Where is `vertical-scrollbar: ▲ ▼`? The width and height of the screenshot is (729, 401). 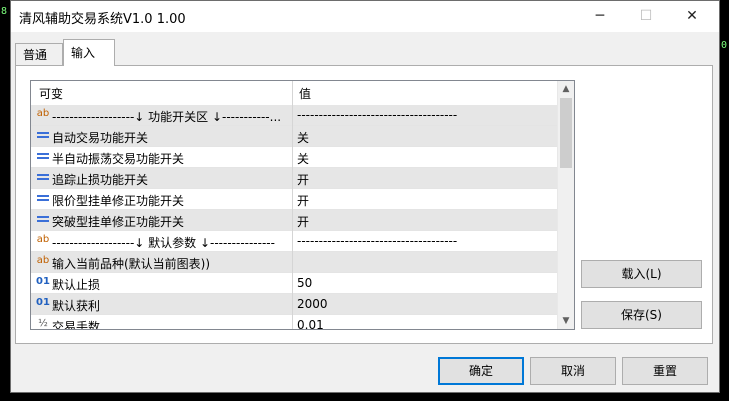
vertical-scrollbar: ▲ ▼ is located at coordinates (565, 205).